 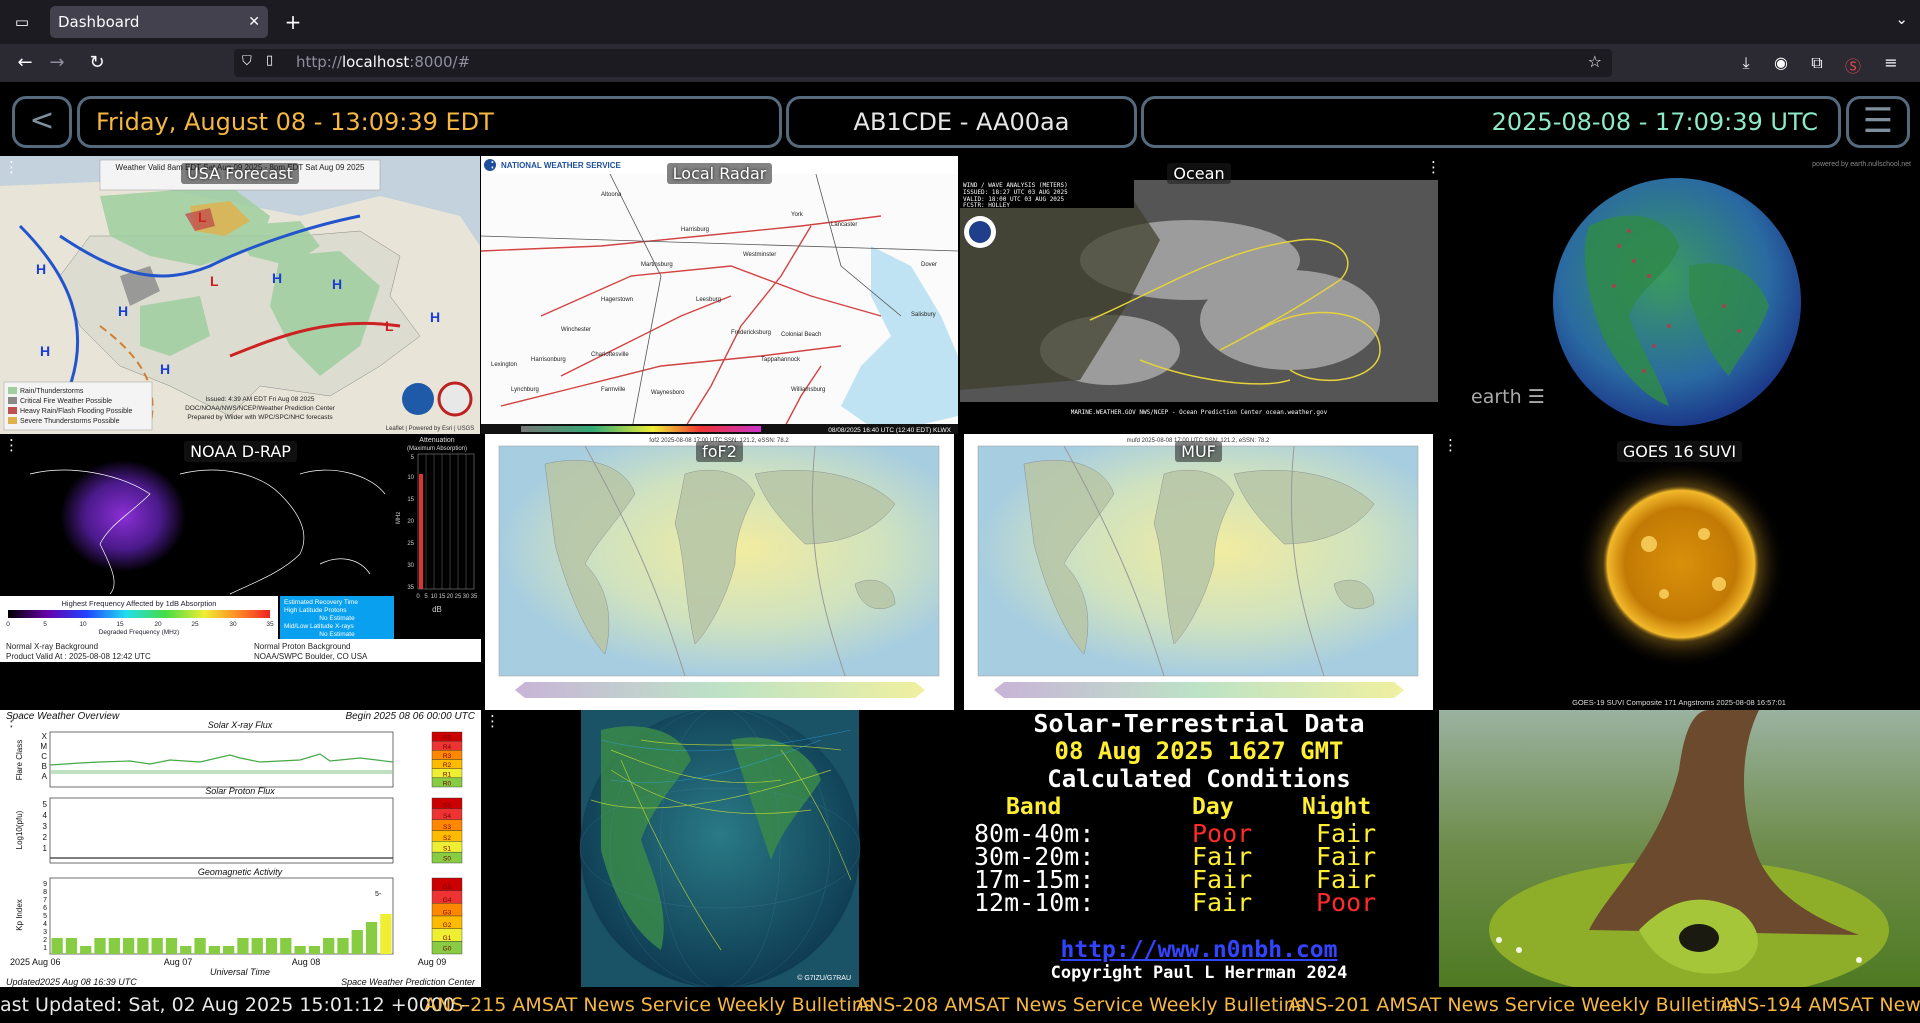 I want to click on tile-title: MUF, so click(x=1198, y=451).